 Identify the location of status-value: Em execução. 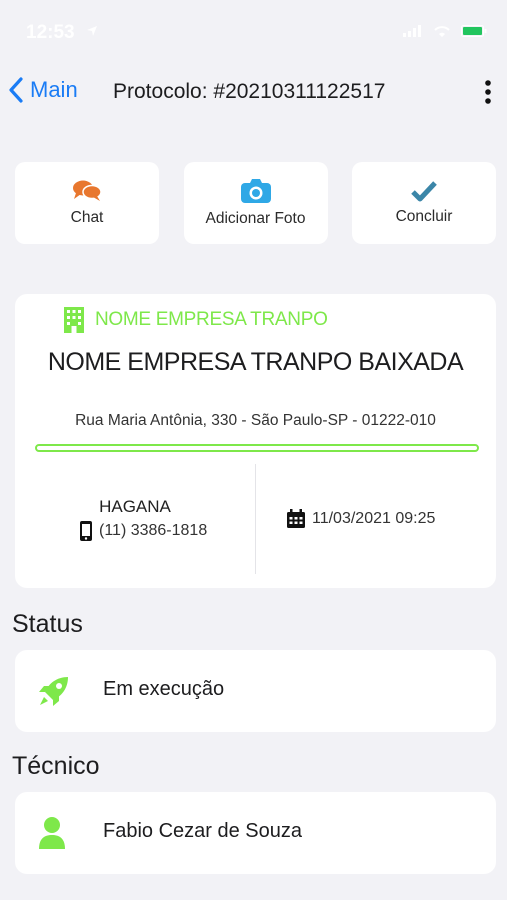
(164, 689).